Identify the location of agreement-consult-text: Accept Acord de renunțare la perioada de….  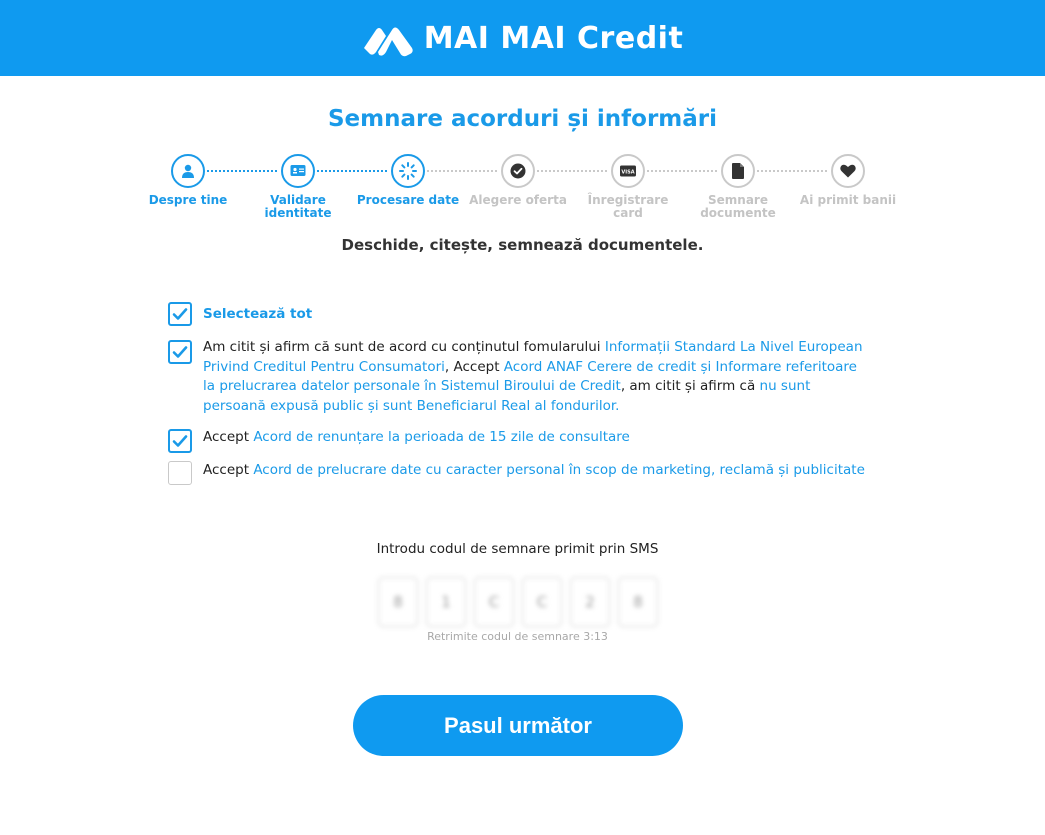
(416, 441).